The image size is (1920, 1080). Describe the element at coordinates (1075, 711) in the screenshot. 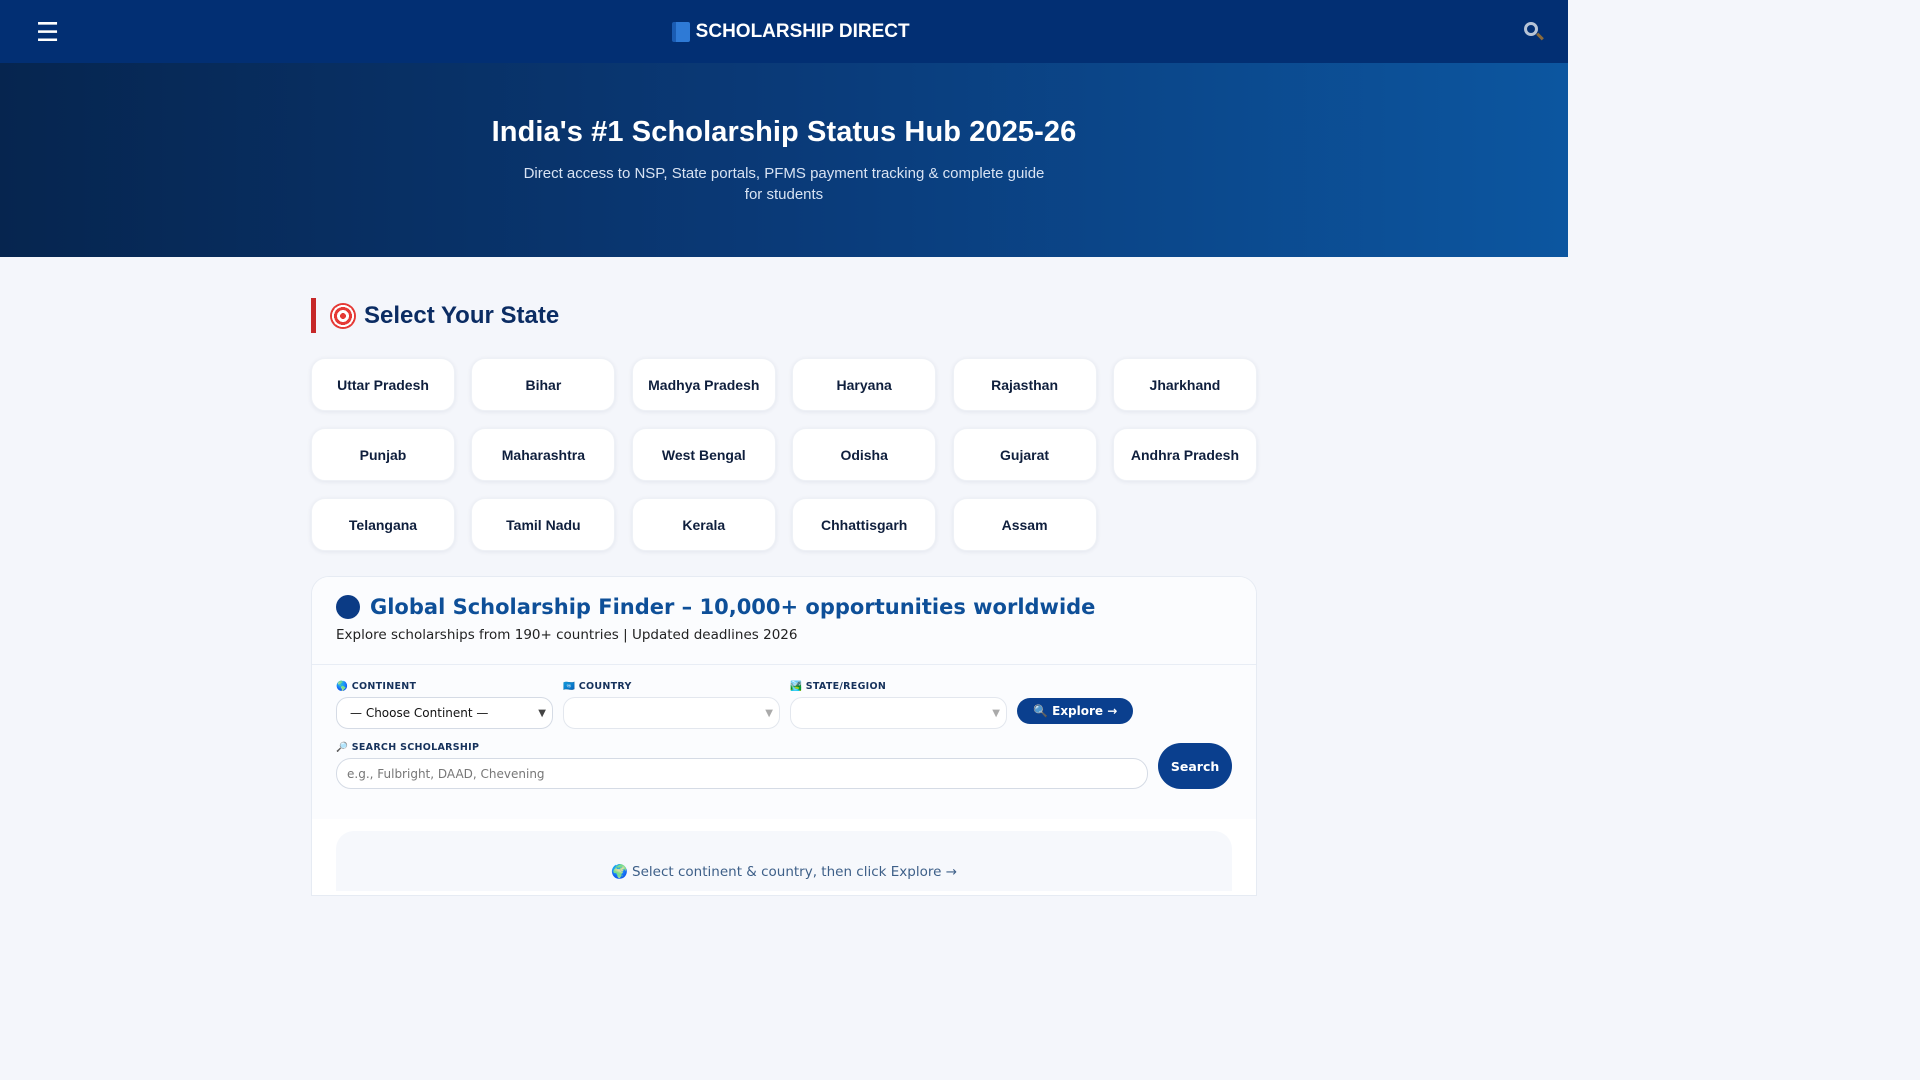

I see `explore-button: 🔍 Explore →` at that location.